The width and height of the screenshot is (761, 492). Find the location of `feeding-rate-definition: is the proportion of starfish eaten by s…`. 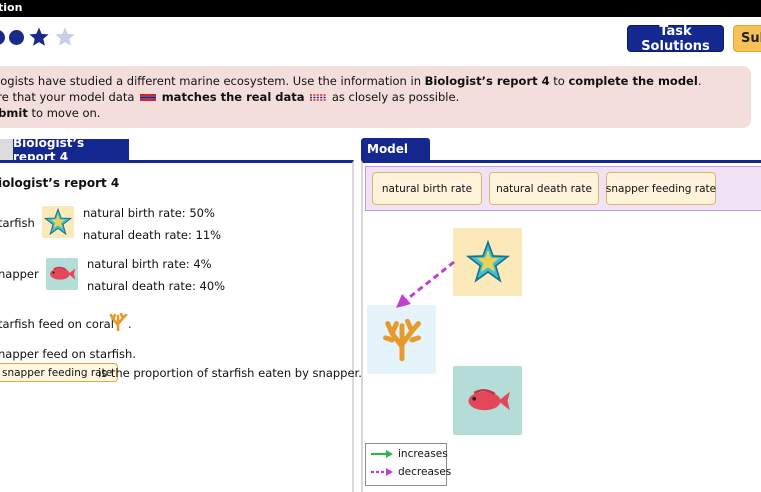

feeding-rate-definition: is the proportion of starfish eaten by s… is located at coordinates (230, 373).